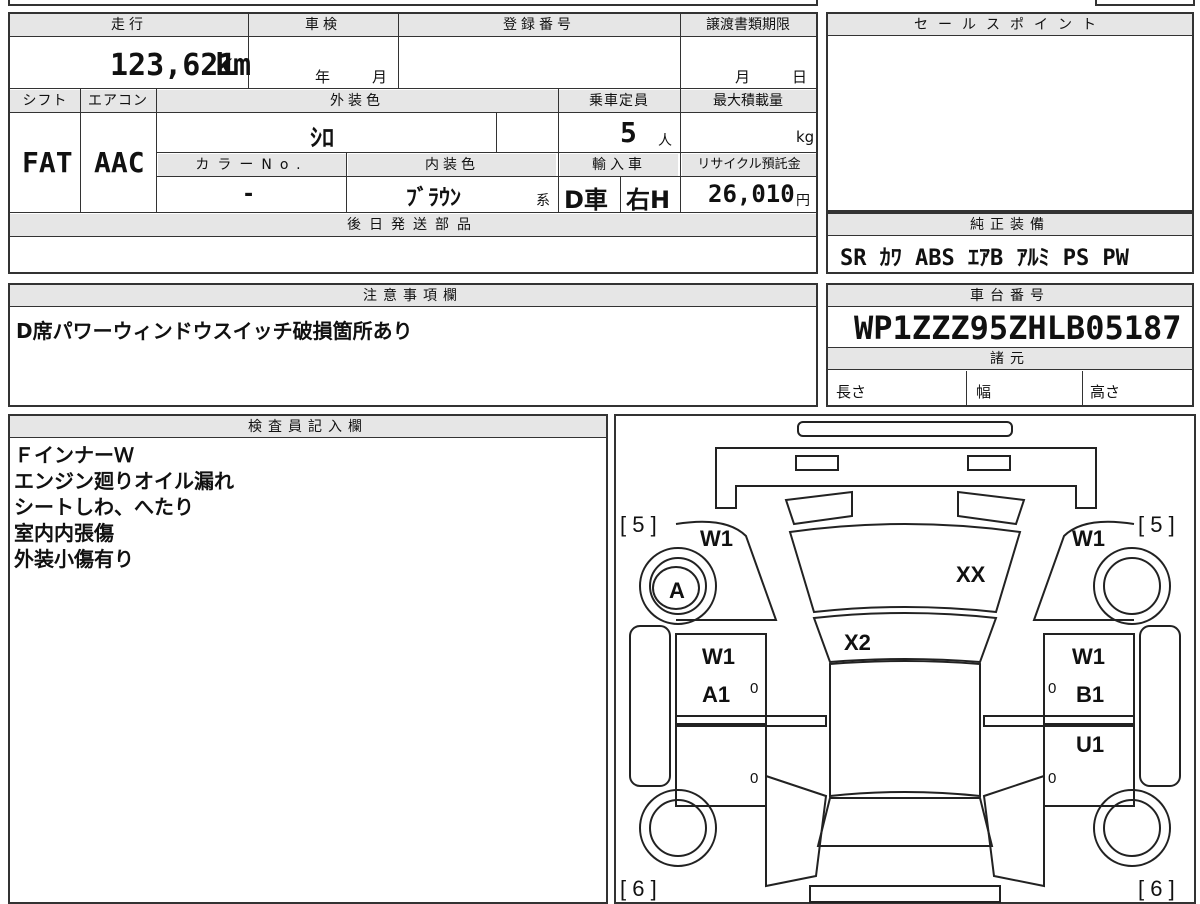 The image size is (1200, 904). I want to click on recycle-value: 26,010, so click(751, 194).